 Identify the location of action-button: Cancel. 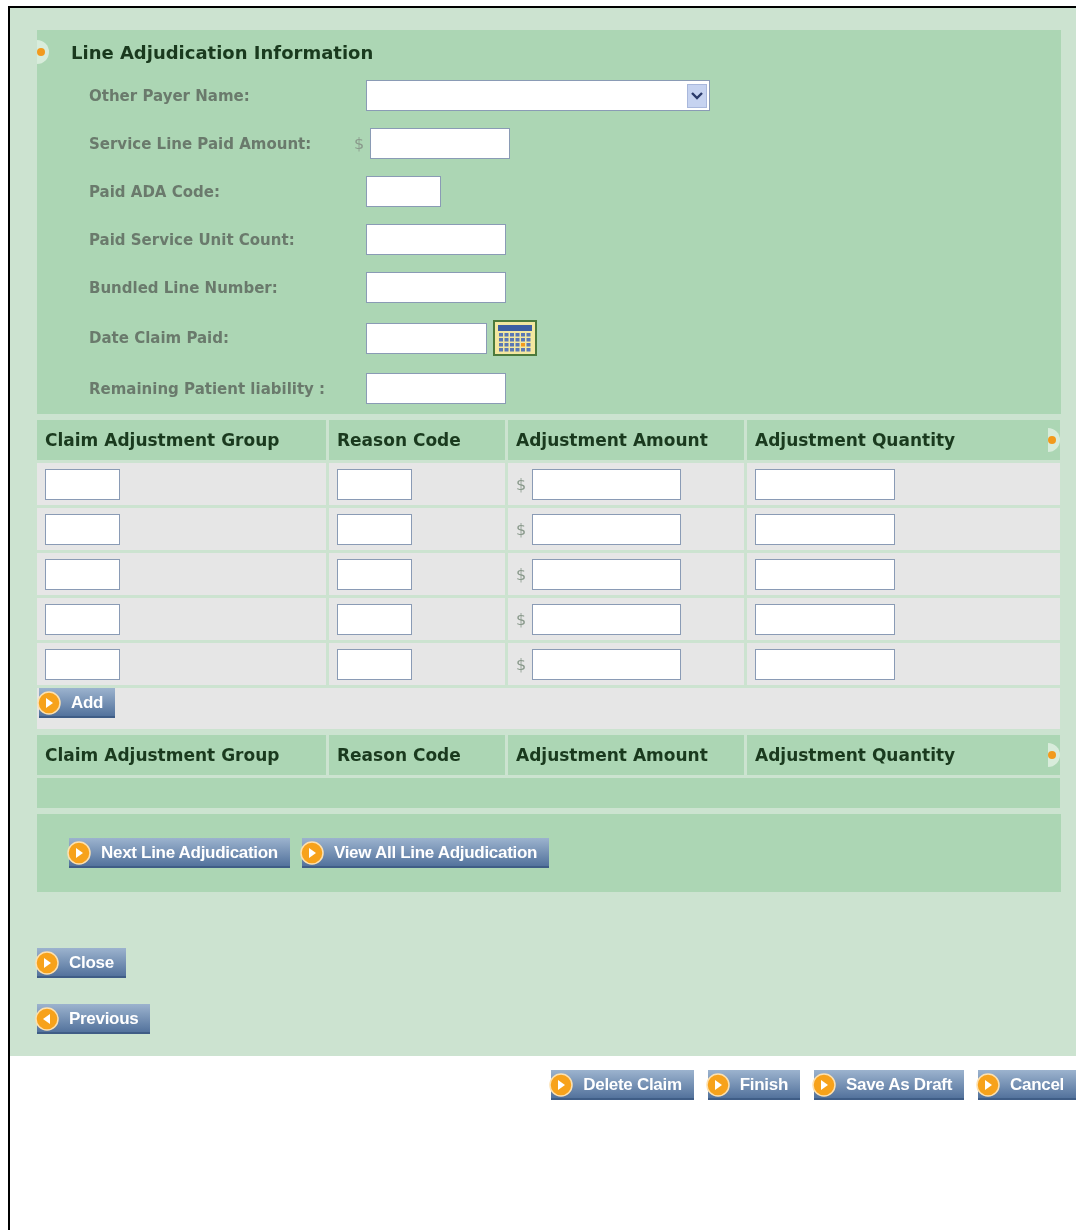
(1027, 1085).